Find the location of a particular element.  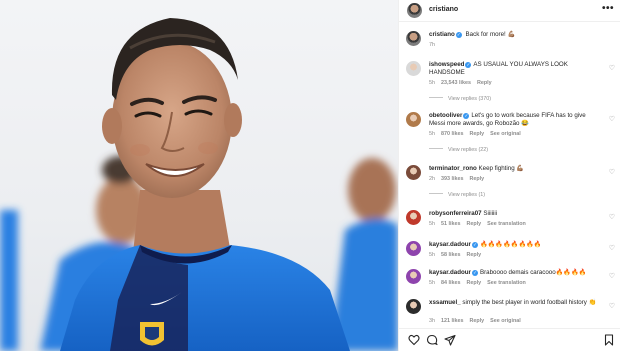

comment-meta: 5h 58 likes Reply is located at coordinates (458, 255).